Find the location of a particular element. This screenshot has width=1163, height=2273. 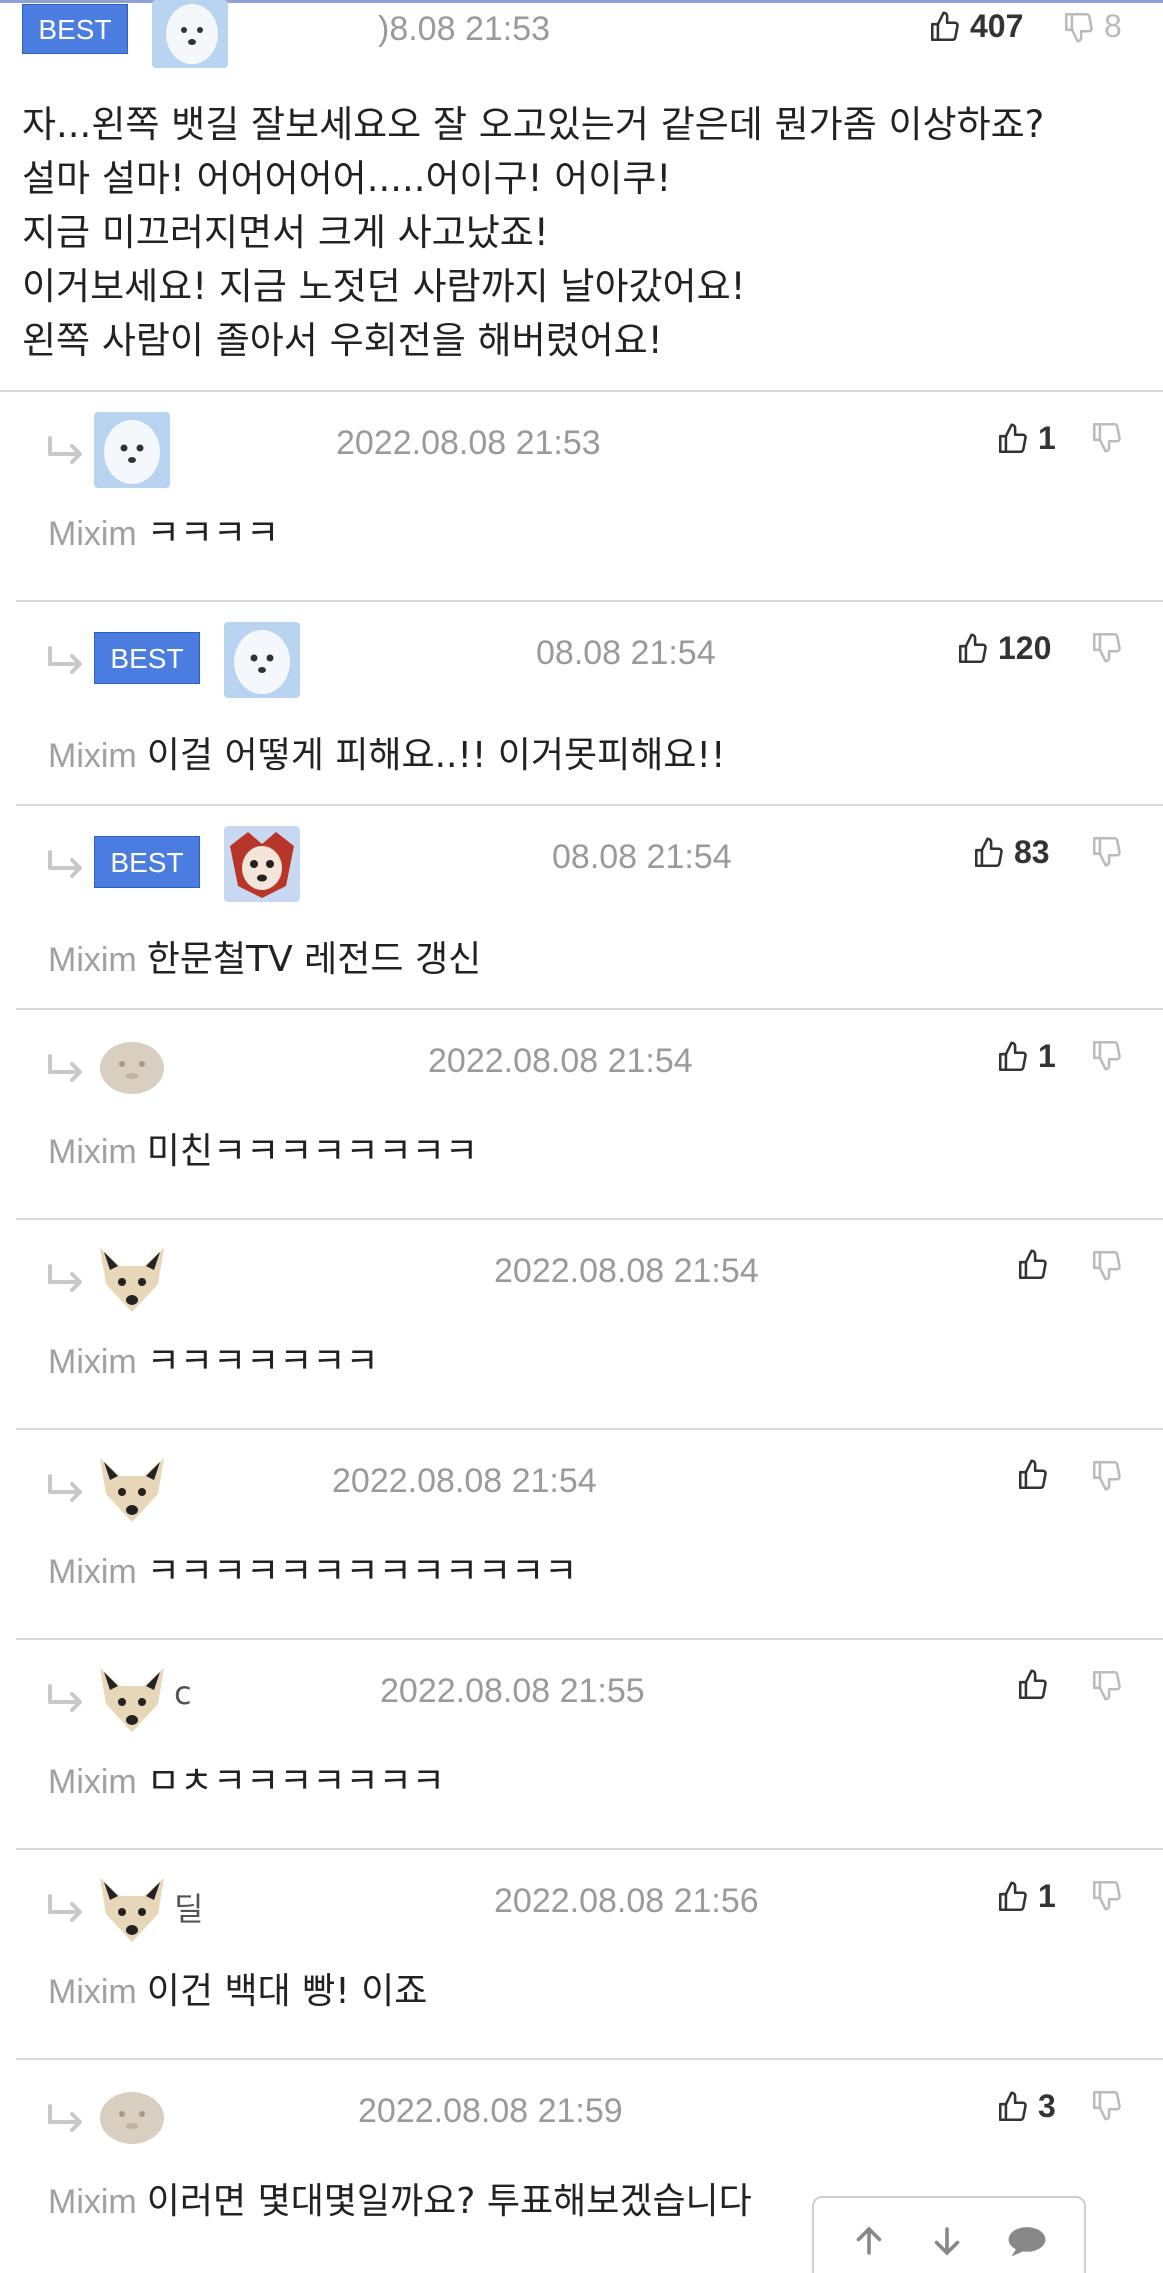

reply-comment: BEST 08.08 21:54 83 Mixim 한문철TV 레전드 갱신 is located at coordinates (589, 908).